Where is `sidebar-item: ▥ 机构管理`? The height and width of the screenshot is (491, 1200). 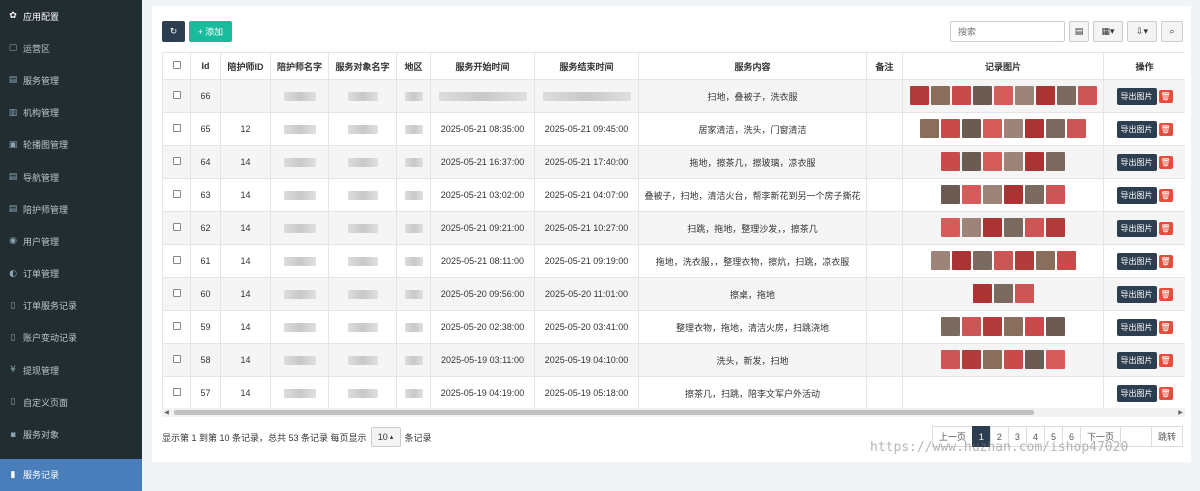
sidebar-item: ▥ 机构管理 is located at coordinates (71, 113).